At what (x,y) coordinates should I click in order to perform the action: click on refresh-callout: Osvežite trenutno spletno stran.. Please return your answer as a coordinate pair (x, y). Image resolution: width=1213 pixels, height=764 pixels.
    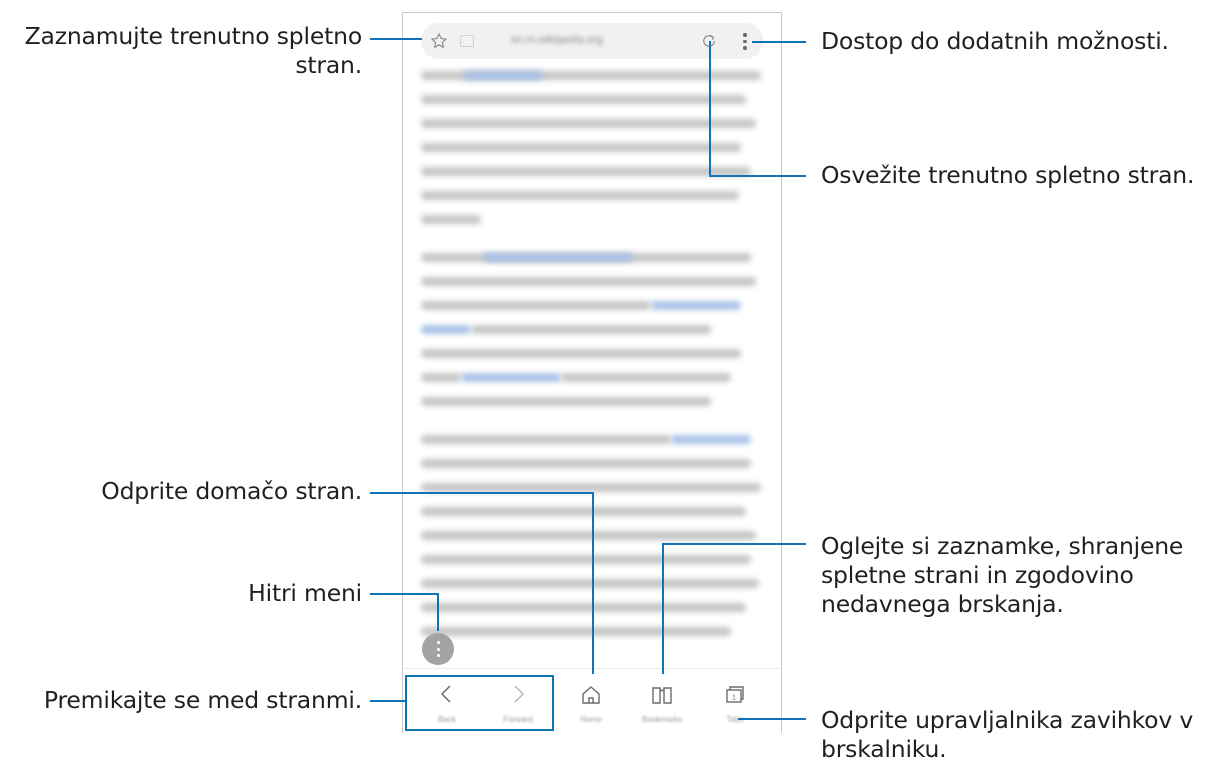
    Looking at the image, I should click on (1008, 175).